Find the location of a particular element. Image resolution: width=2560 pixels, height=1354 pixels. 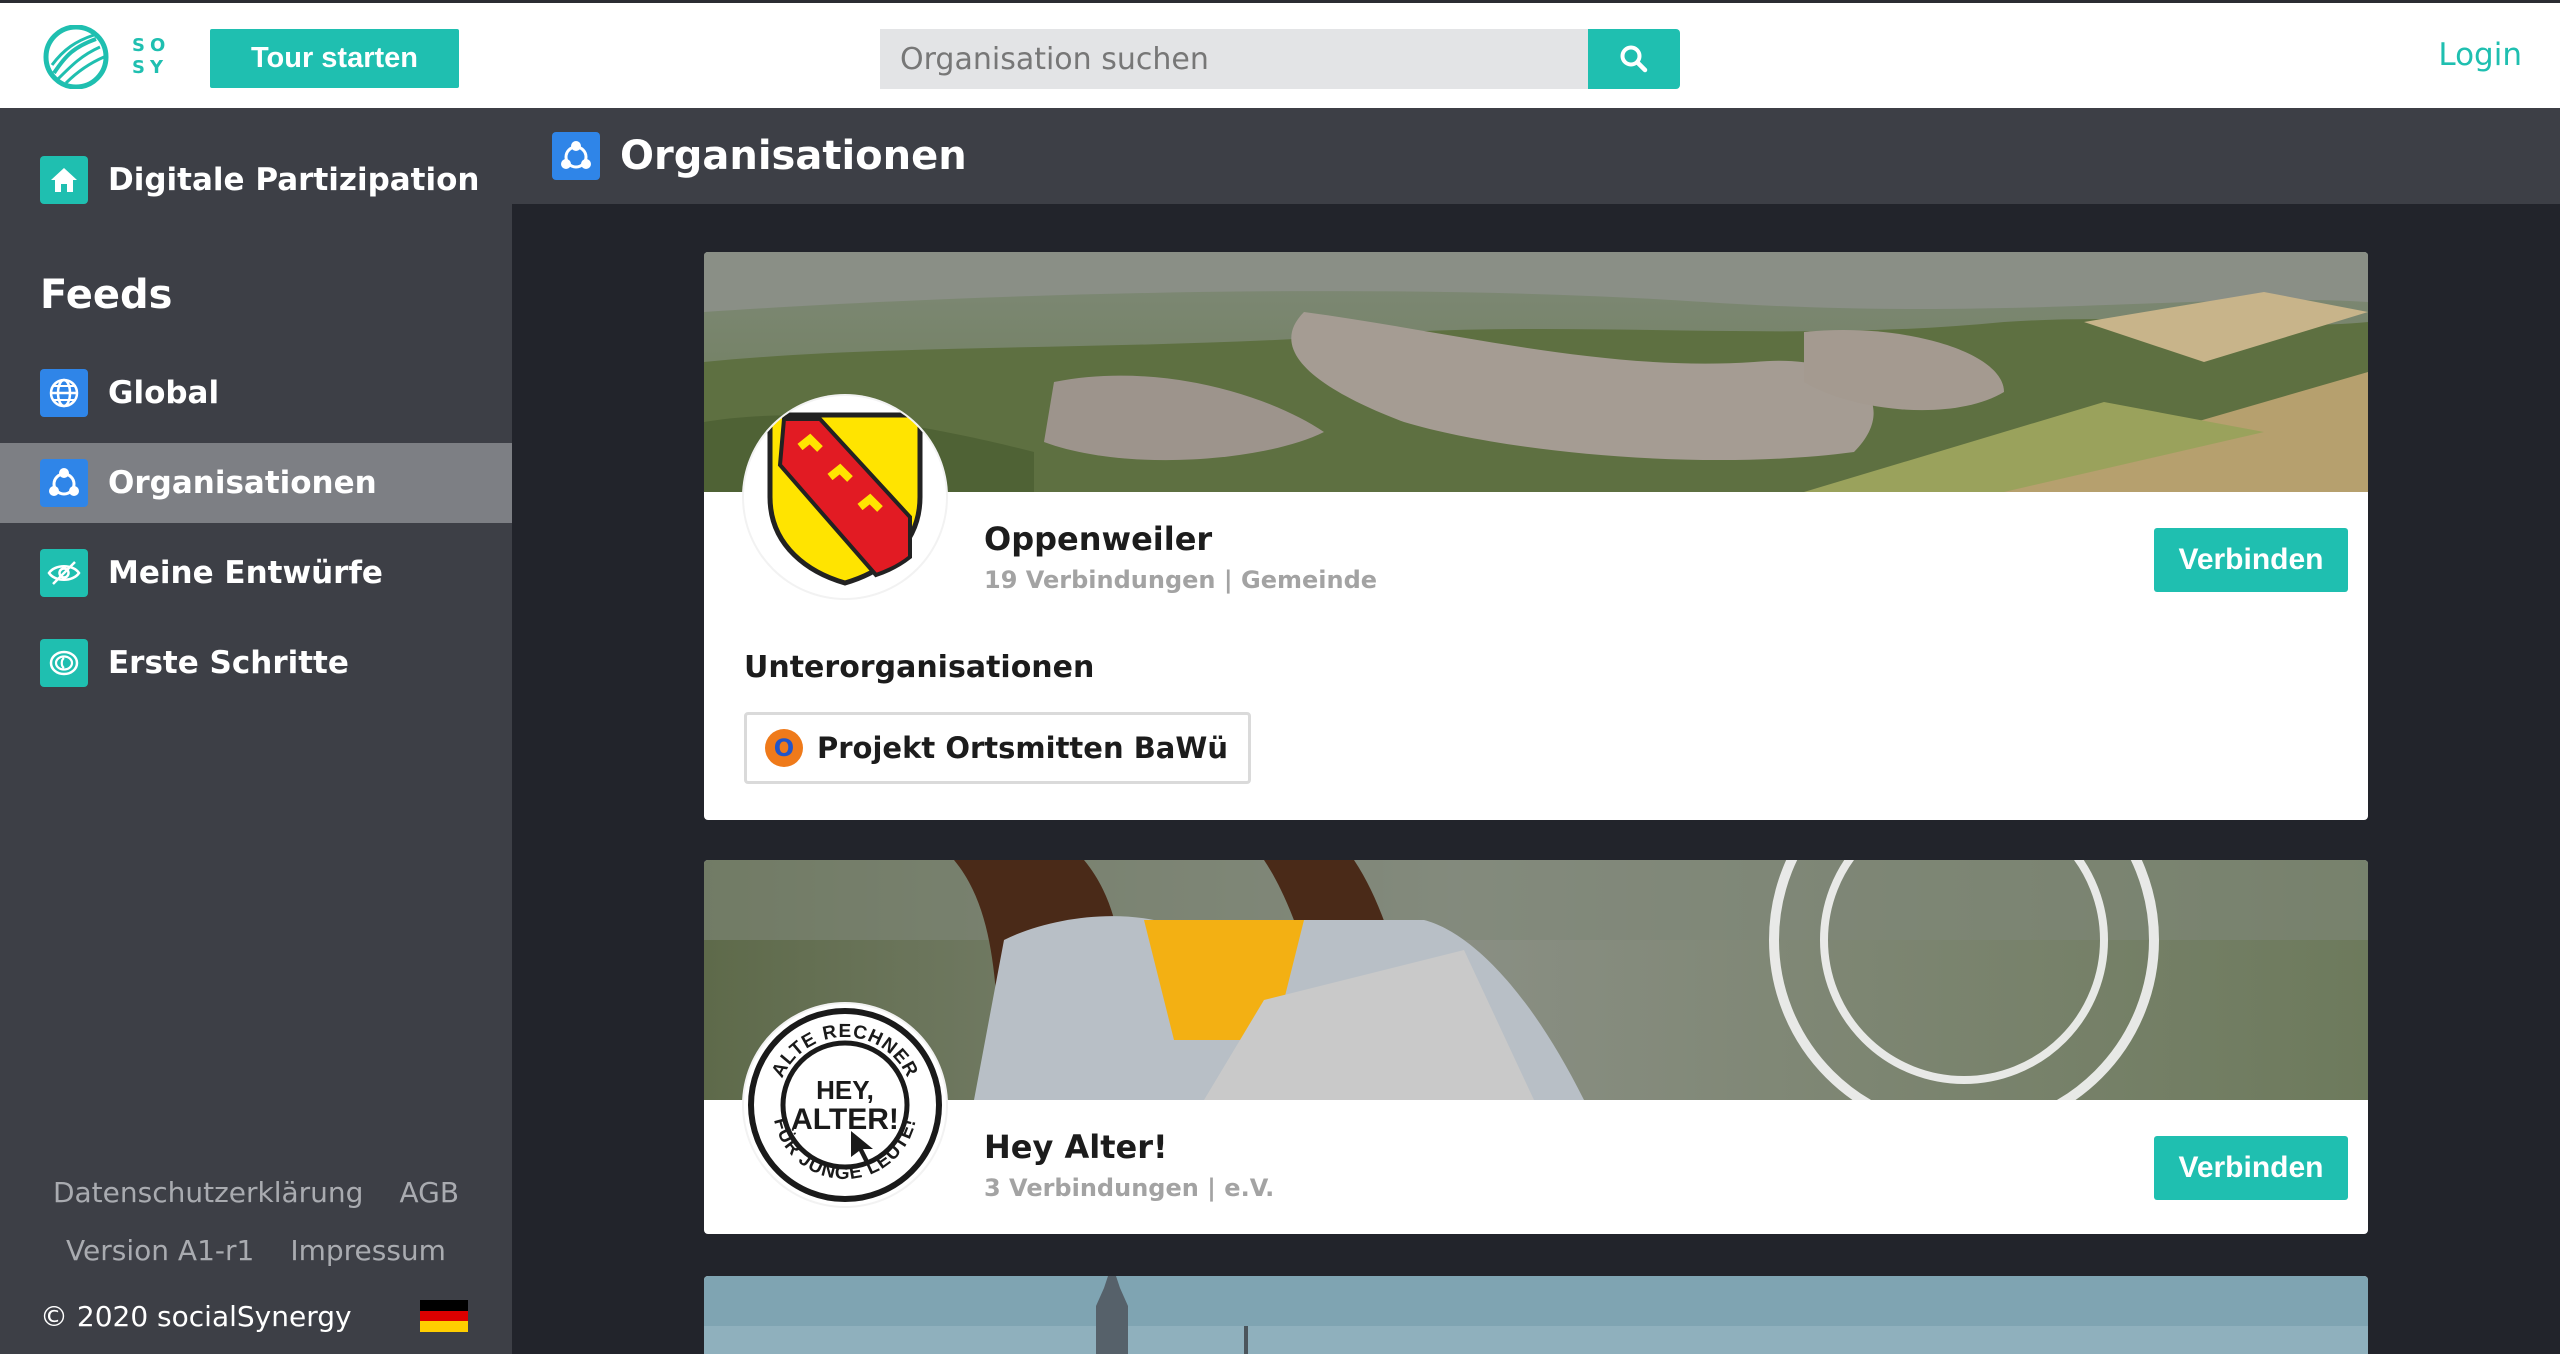

sidebar-item-erste-schritte: Erste Schritte is located at coordinates (256, 663).